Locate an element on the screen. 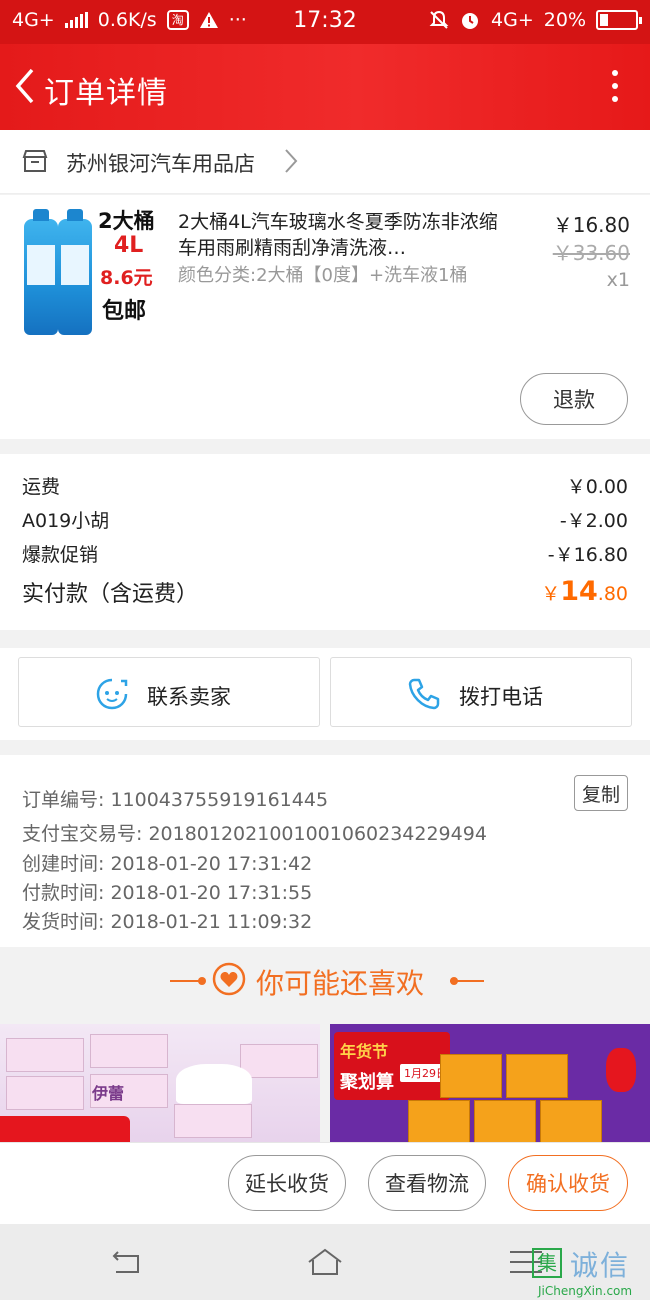 This screenshot has width=650, height=1300. watermark-glyph: 集 is located at coordinates (547, 1263).